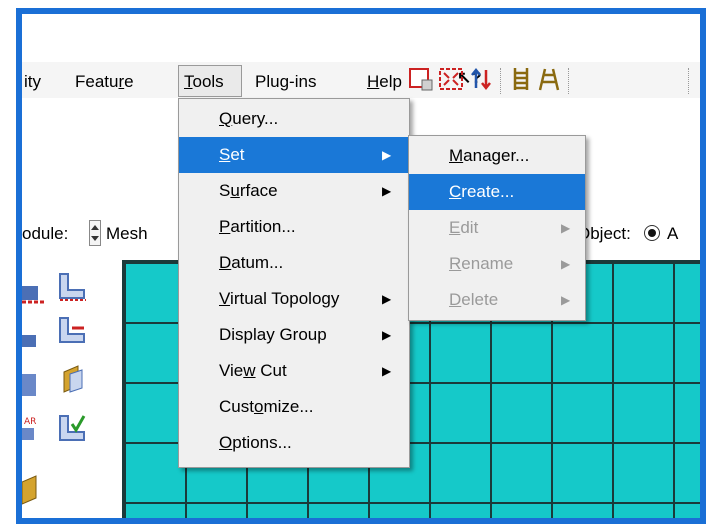  I want to click on tools-menu-virtual-topology: Virtual Topology ▶, so click(294, 299).